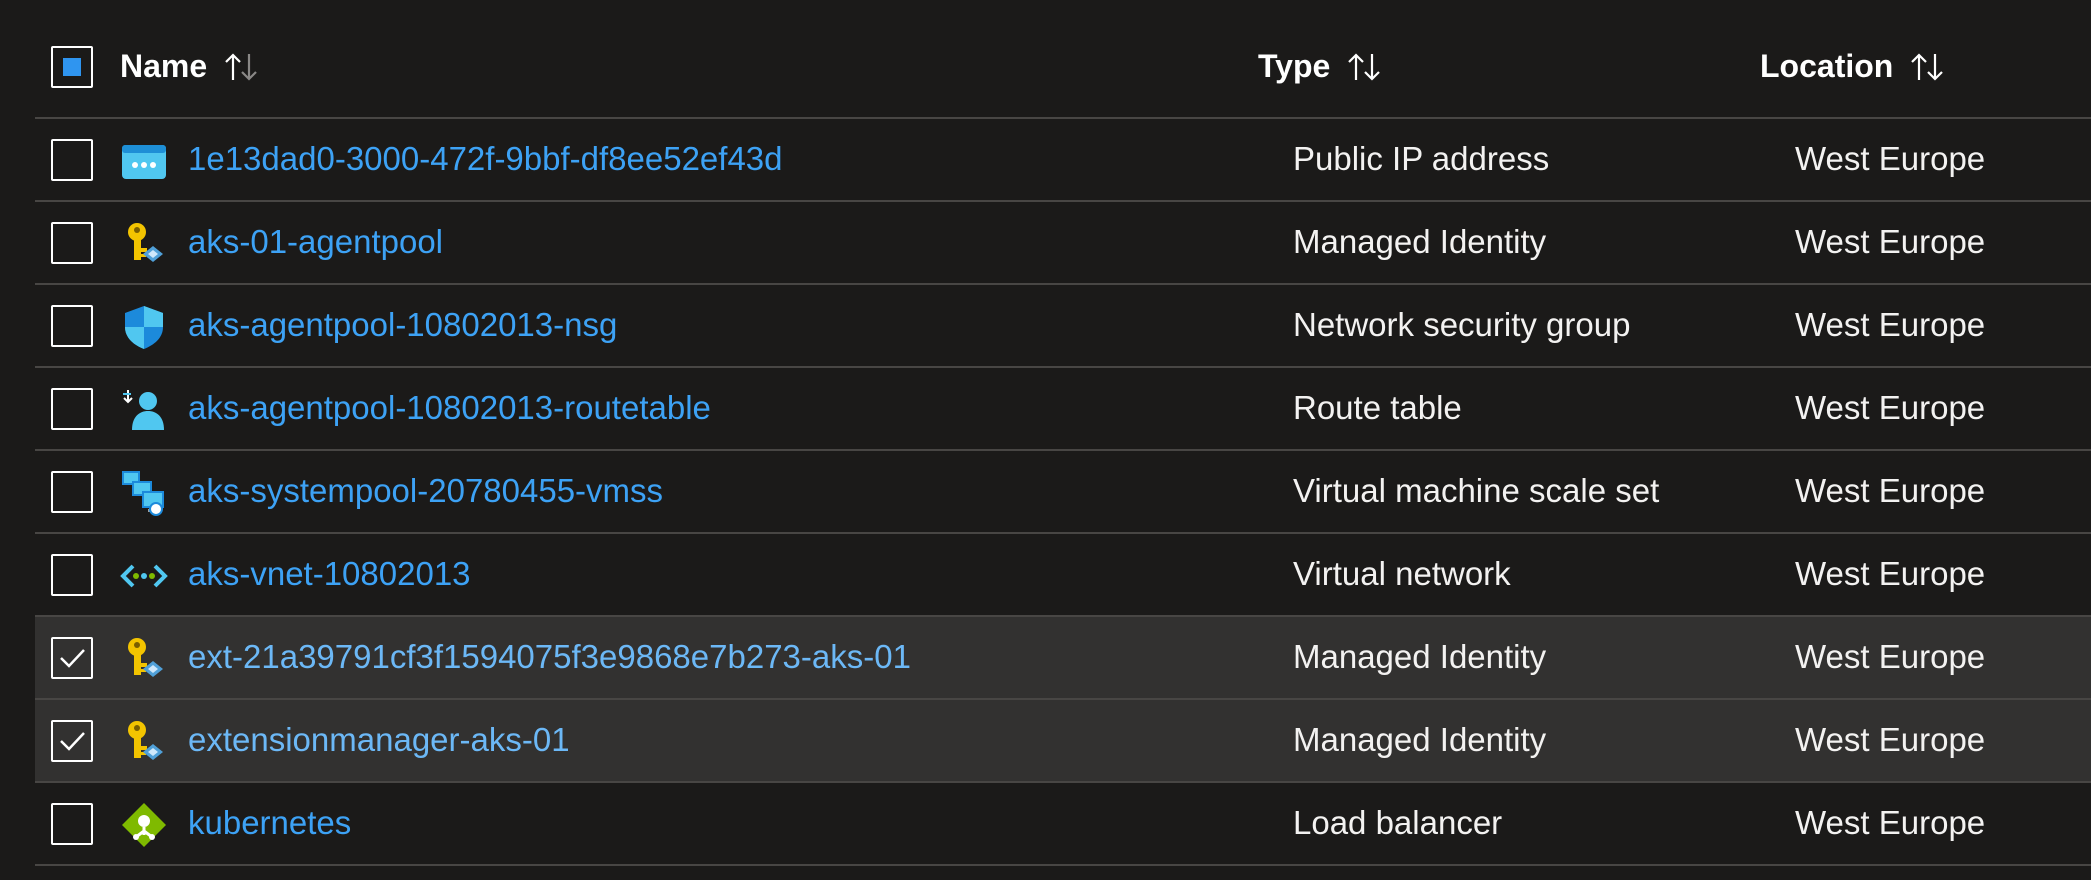 The image size is (2091, 880). I want to click on resource-type: Route table, so click(1377, 407).